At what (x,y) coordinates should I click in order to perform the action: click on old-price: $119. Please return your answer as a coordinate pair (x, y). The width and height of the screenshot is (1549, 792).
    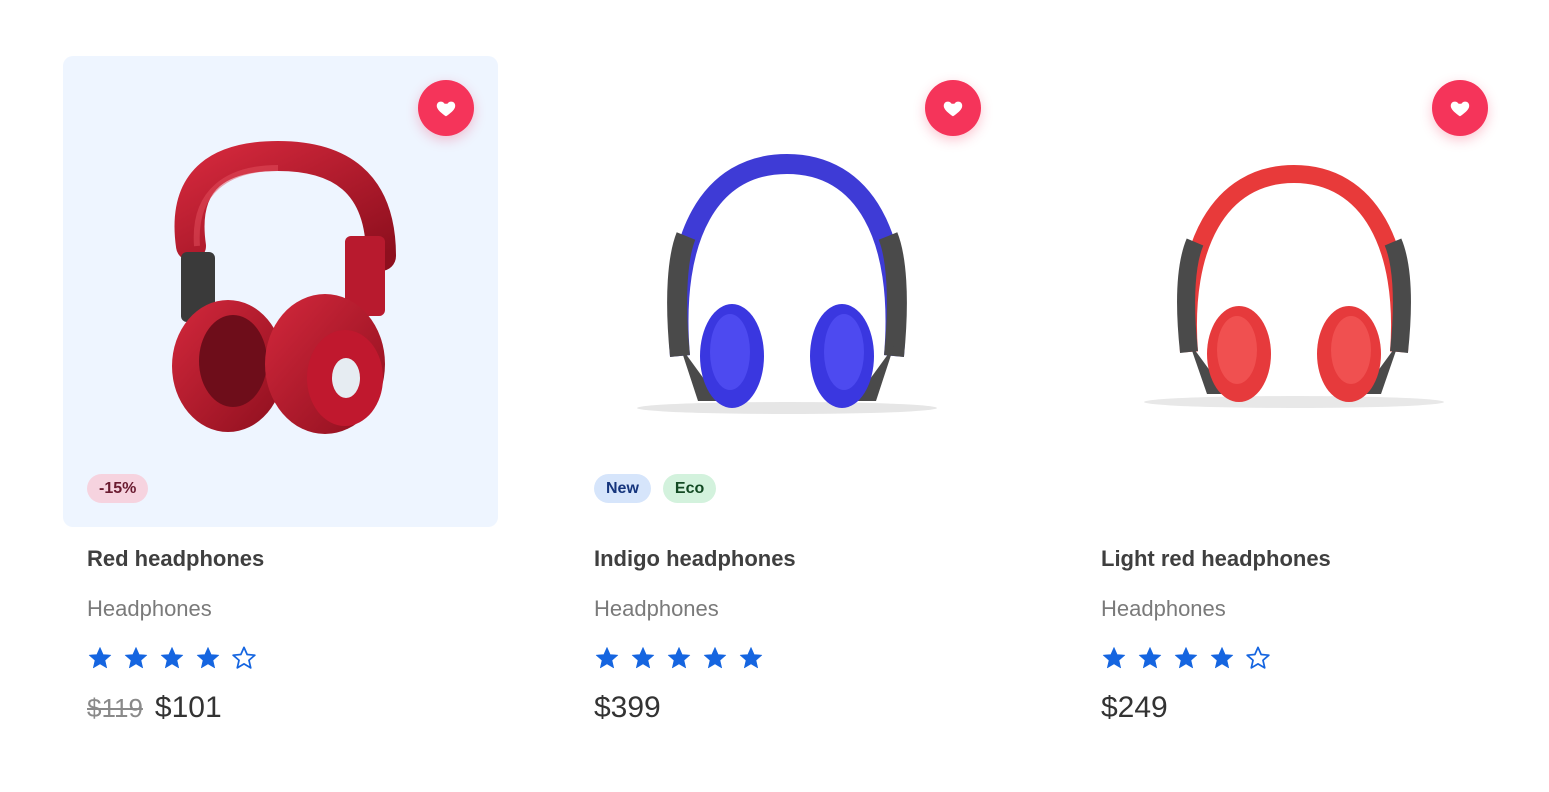
    Looking at the image, I should click on (115, 708).